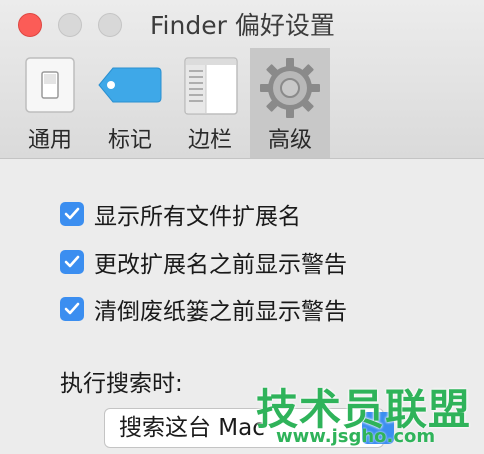 This screenshot has width=484, height=454. I want to click on trash-warning-label: 清倒废纸篓之前显示警告, so click(220, 312).